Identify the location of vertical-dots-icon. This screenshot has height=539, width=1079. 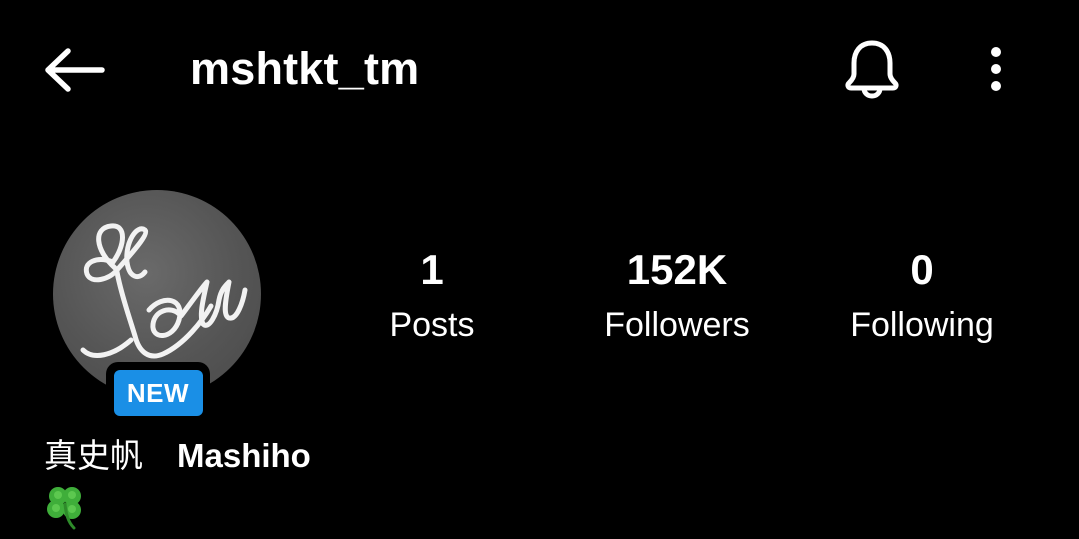
(996, 69).